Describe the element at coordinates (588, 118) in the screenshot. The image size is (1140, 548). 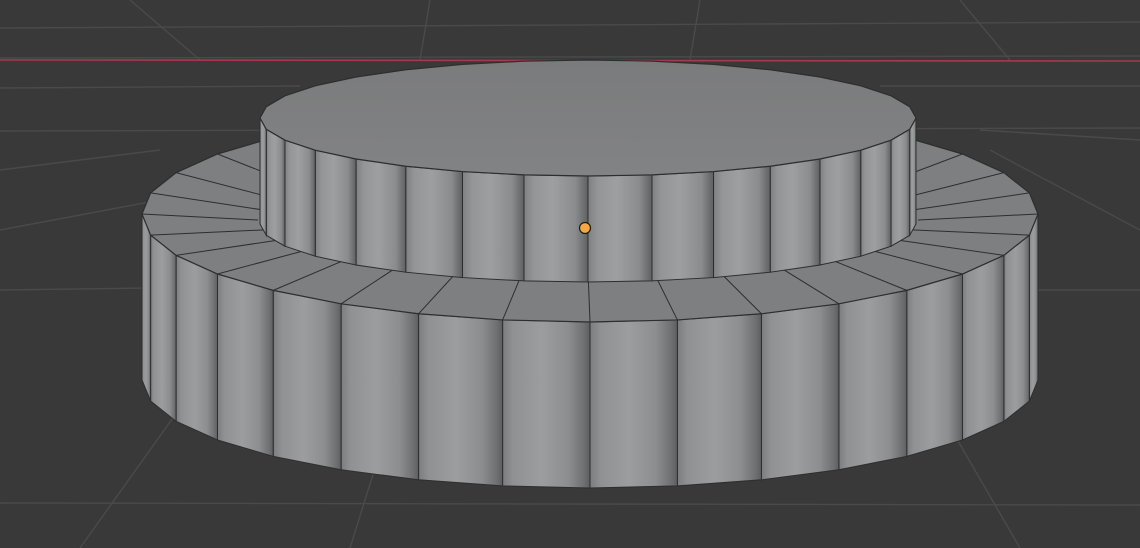
I see `top-face` at that location.